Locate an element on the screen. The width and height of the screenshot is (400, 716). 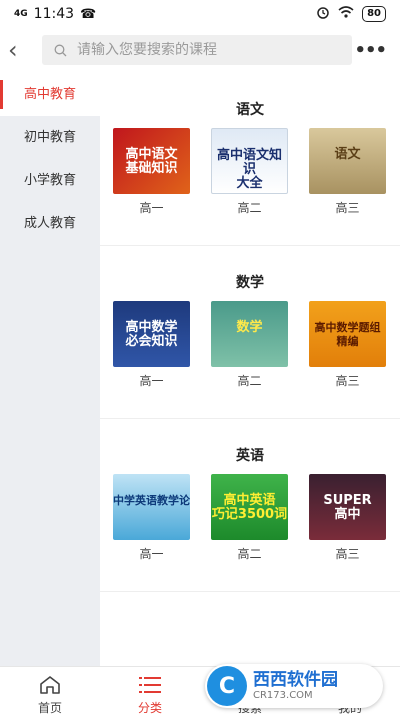
search-header: ‹ ••• is located at coordinates (200, 50).